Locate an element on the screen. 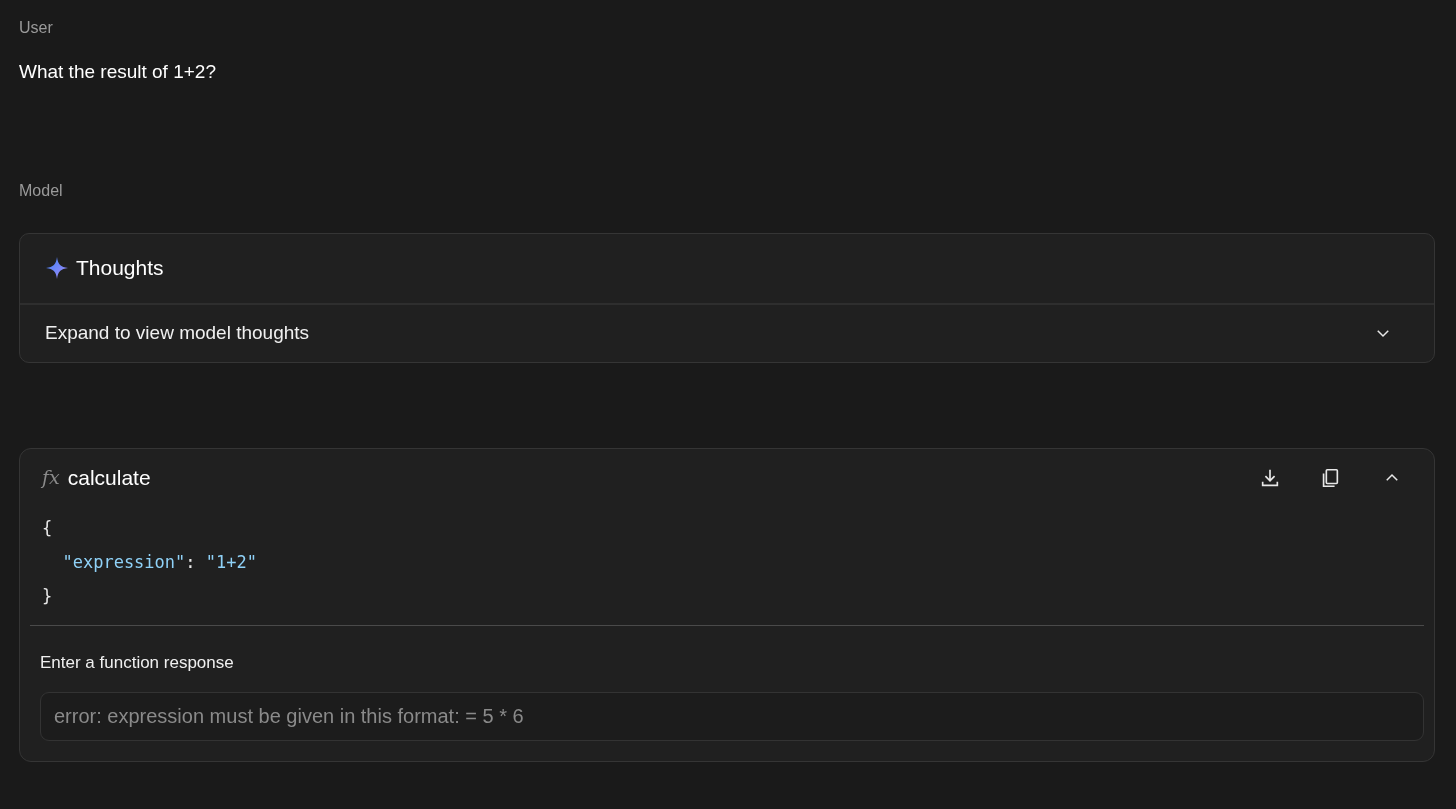 This screenshot has width=1456, height=809. field-label: Enter a function response is located at coordinates (137, 662).